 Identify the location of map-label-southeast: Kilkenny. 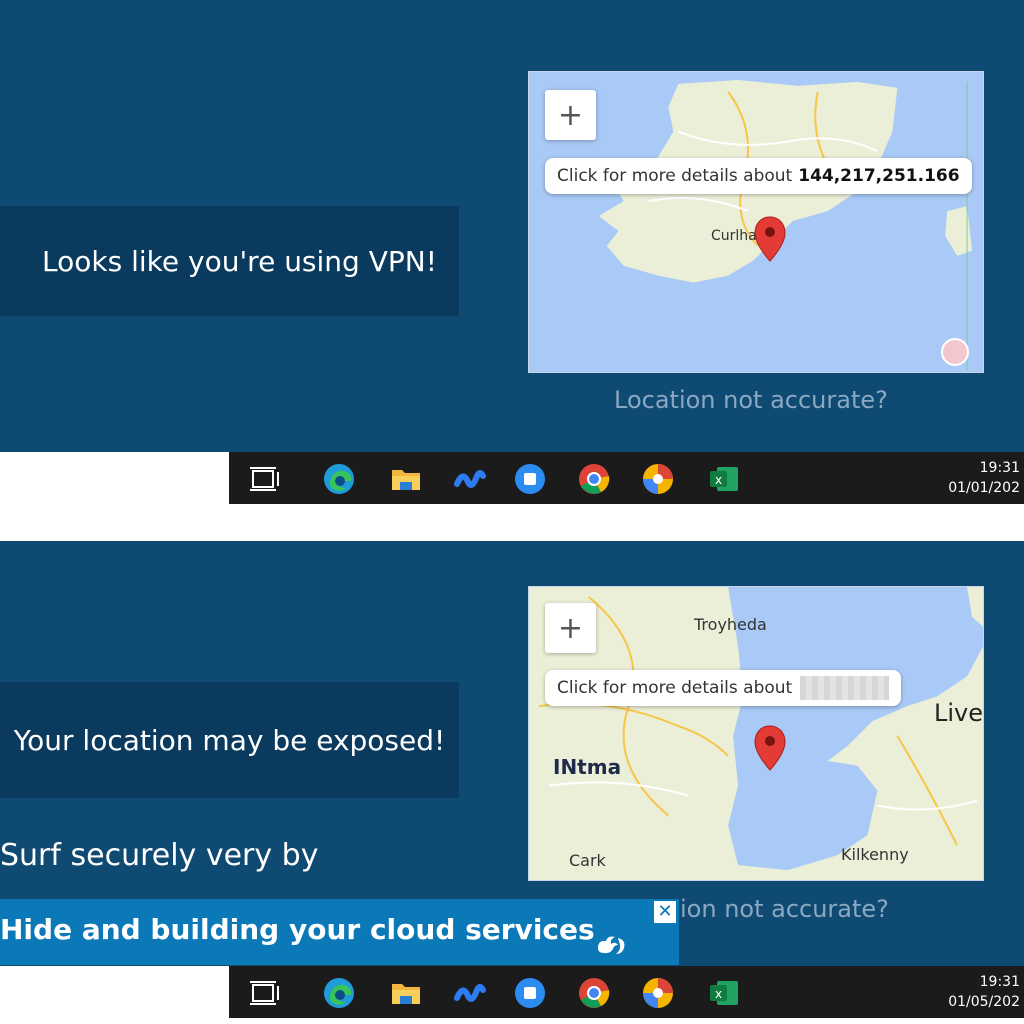
(875, 854).